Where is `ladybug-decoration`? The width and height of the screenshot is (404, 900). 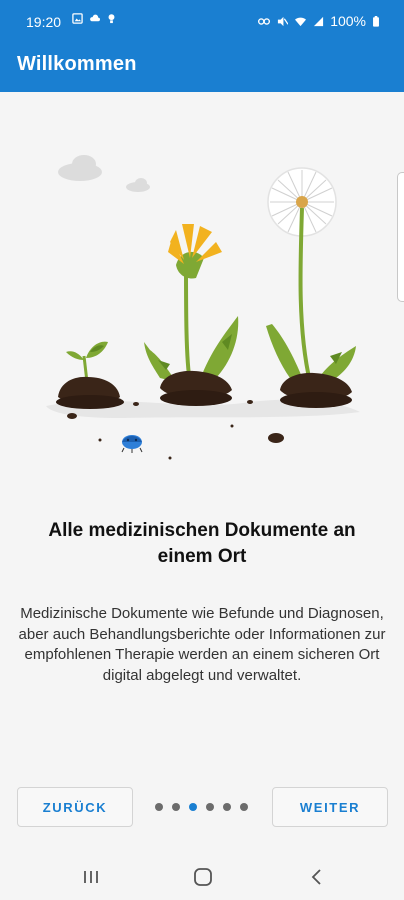
ladybug-decoration is located at coordinates (132, 444).